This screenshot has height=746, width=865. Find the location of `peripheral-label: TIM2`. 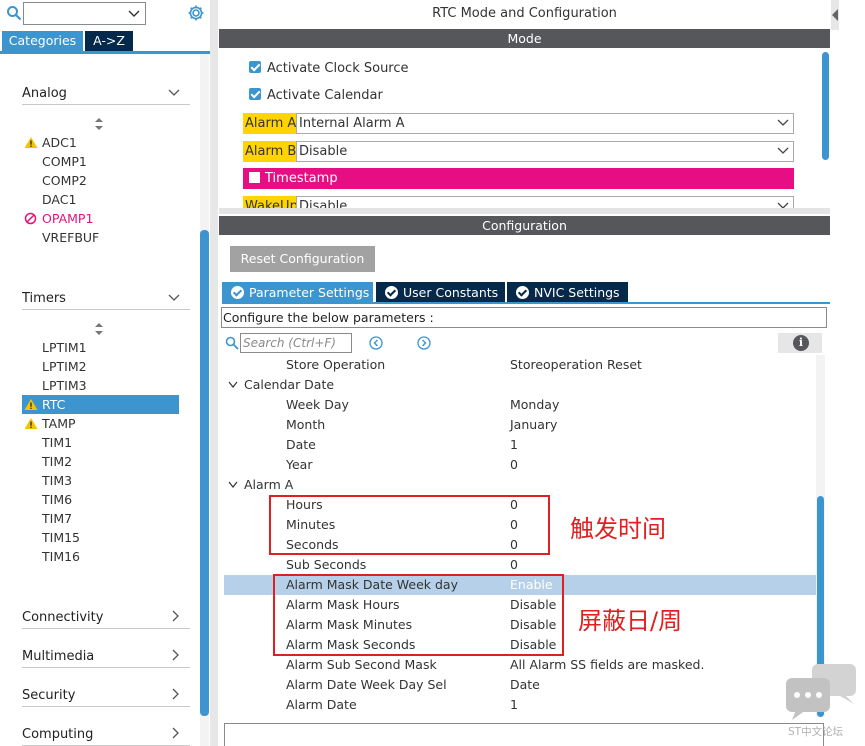

peripheral-label: TIM2 is located at coordinates (57, 461).